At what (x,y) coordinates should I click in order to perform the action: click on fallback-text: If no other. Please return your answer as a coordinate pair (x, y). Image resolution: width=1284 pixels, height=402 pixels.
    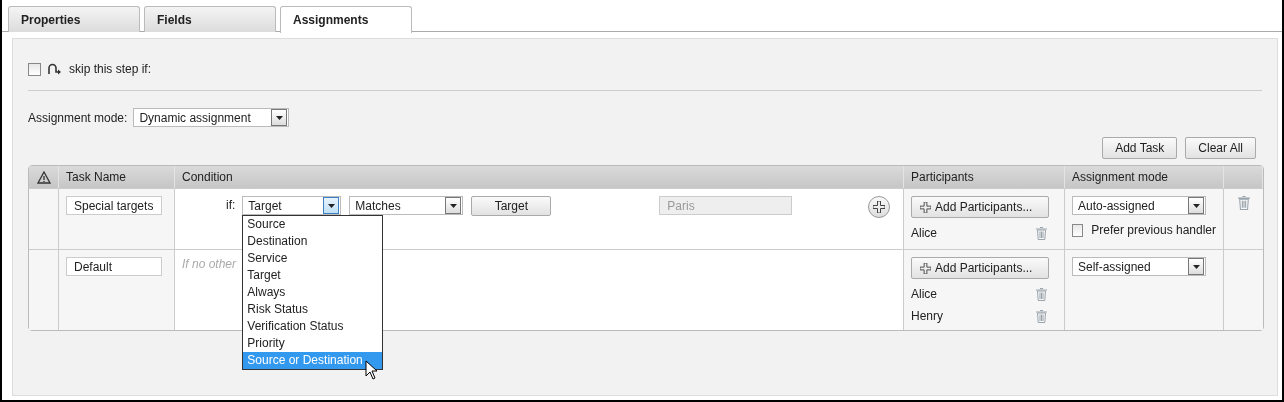
    Looking at the image, I should click on (209, 264).